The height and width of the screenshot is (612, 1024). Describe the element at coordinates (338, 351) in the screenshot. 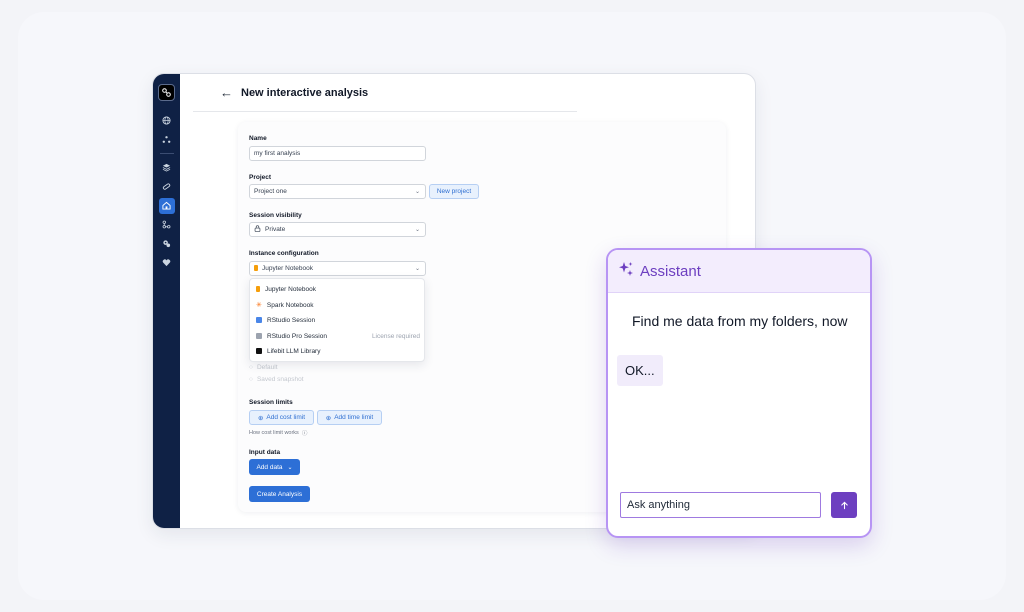

I see `dropdown-option-lifebit-llm: Lifebit LLM Library` at that location.